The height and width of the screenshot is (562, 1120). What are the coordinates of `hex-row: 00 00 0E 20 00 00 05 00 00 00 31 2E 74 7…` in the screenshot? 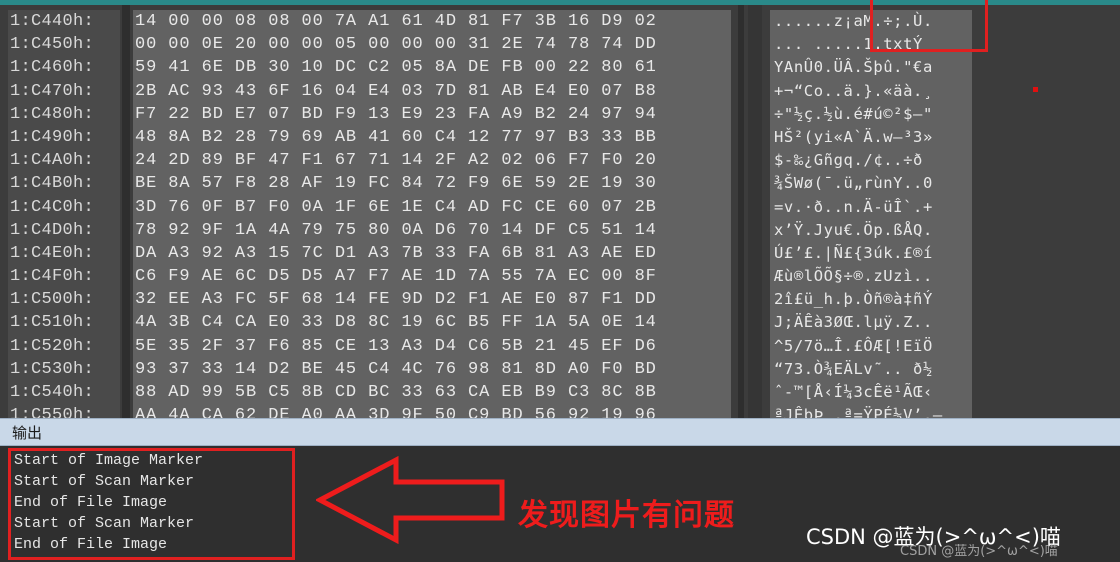 It's located at (396, 45).